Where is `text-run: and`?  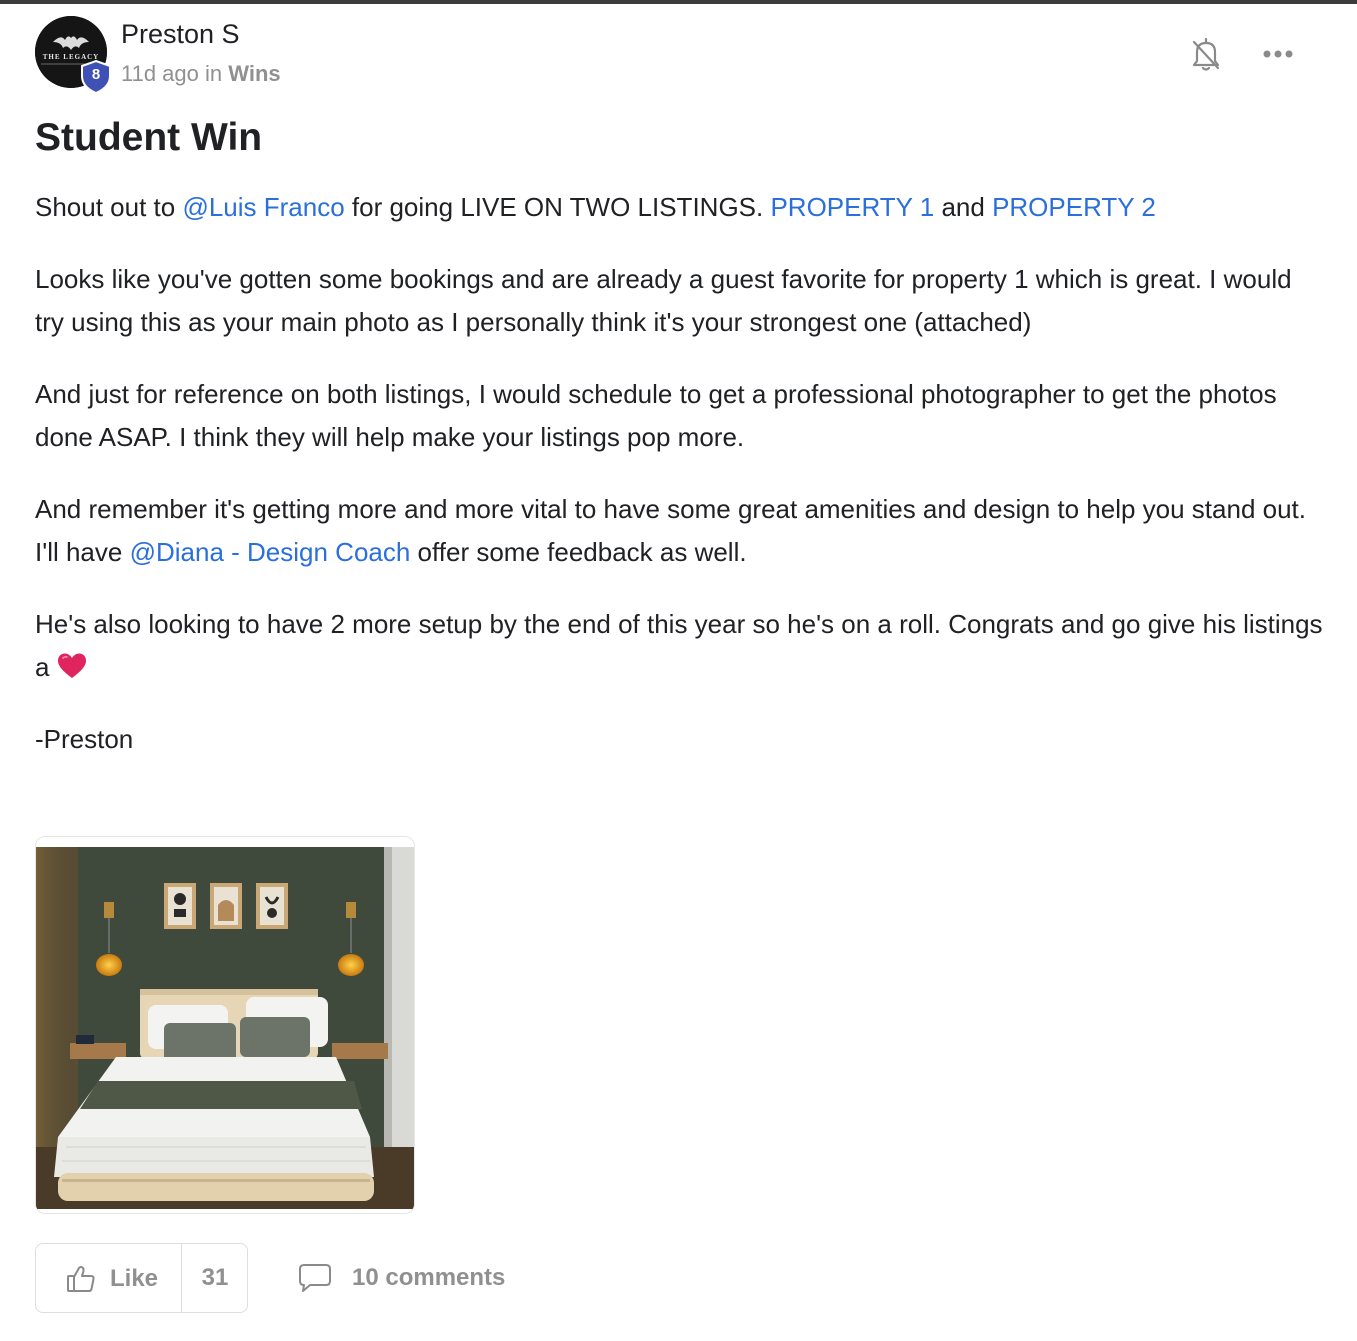
text-run: and is located at coordinates (963, 207).